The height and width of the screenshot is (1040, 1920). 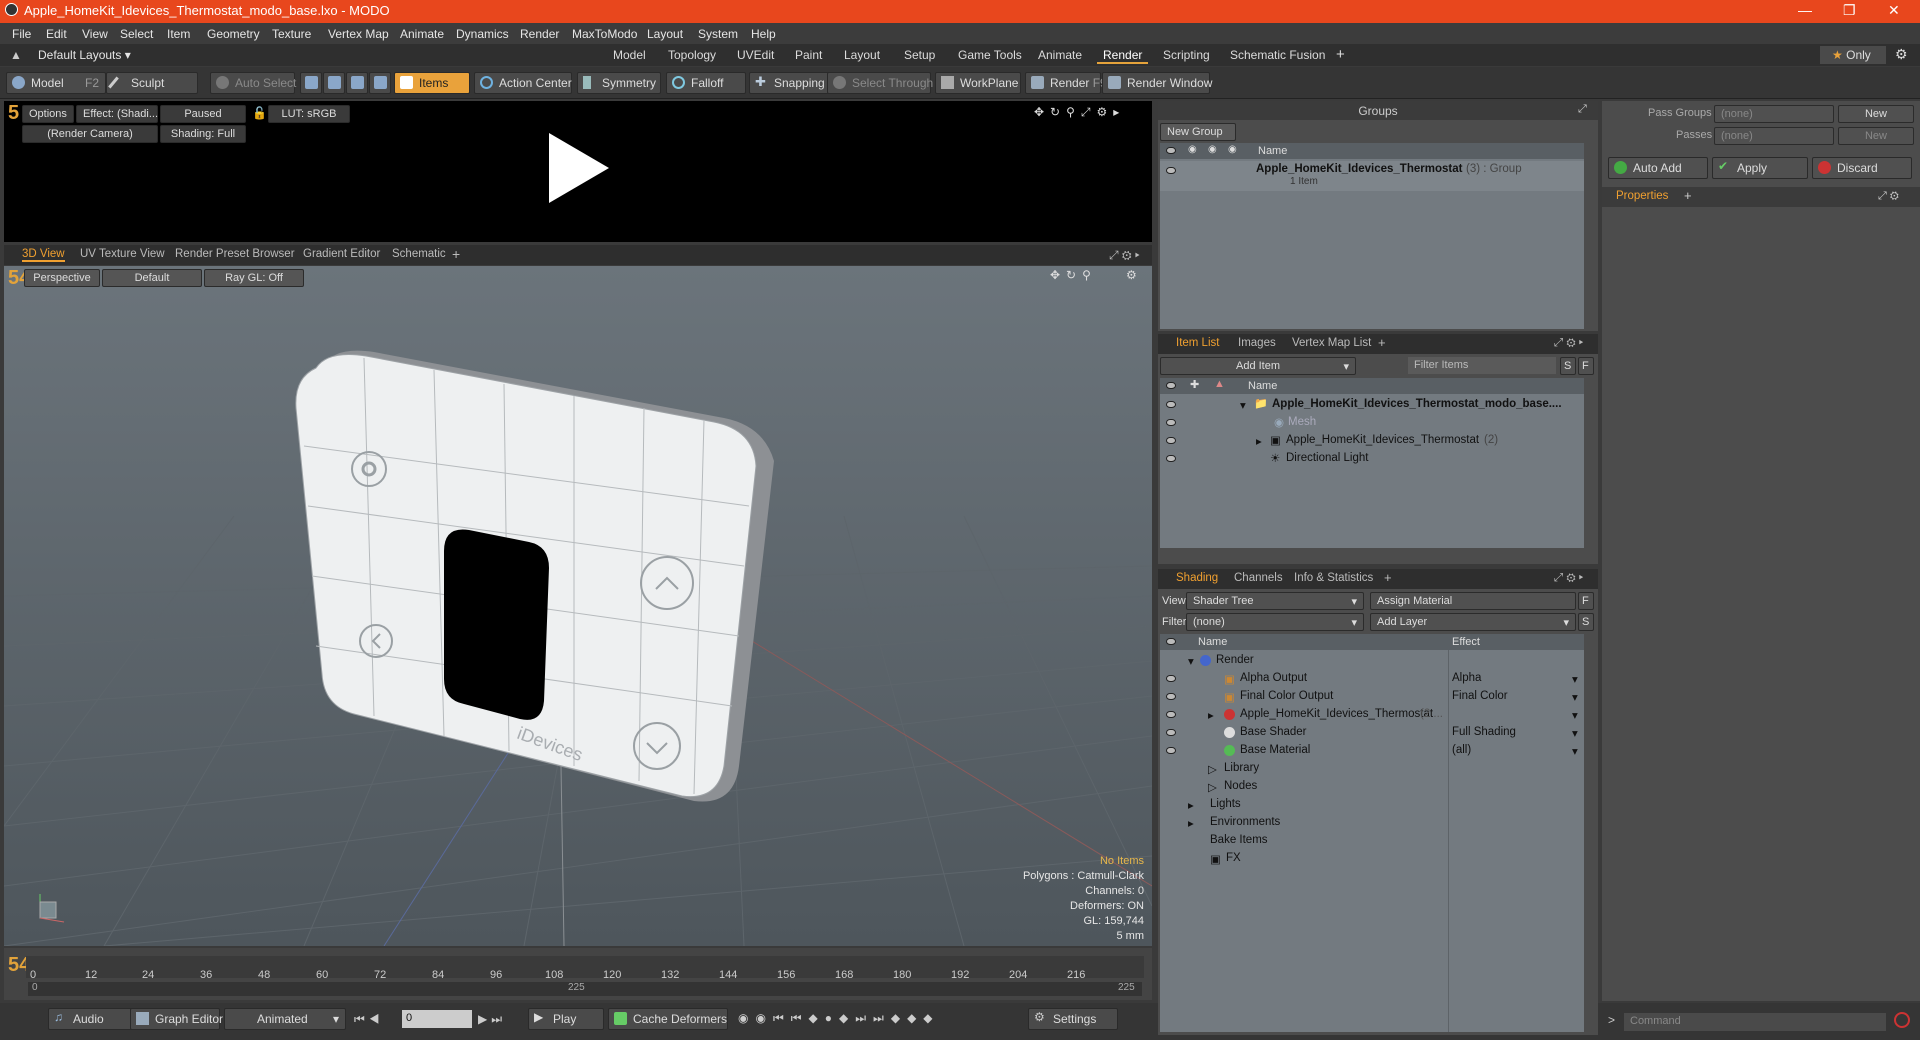 I want to click on item-type-col-icon: ▲, so click(x=1219, y=384).